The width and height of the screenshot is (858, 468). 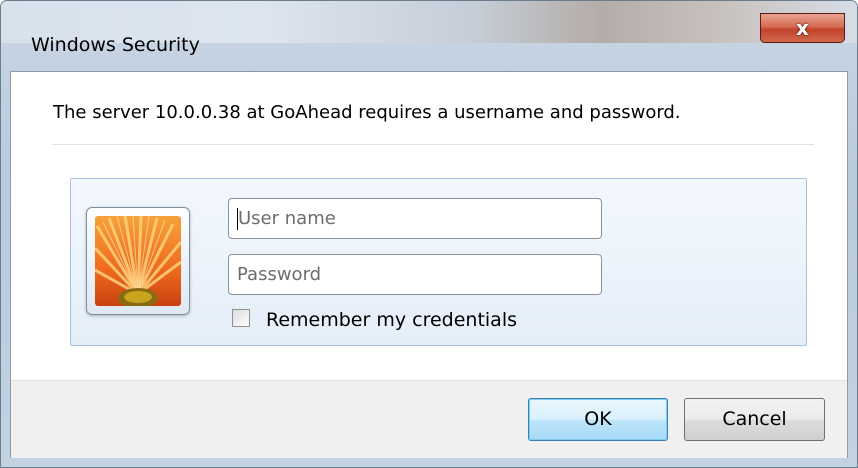 What do you see at coordinates (287, 218) in the screenshot?
I see `username-placeholder: User name` at bounding box center [287, 218].